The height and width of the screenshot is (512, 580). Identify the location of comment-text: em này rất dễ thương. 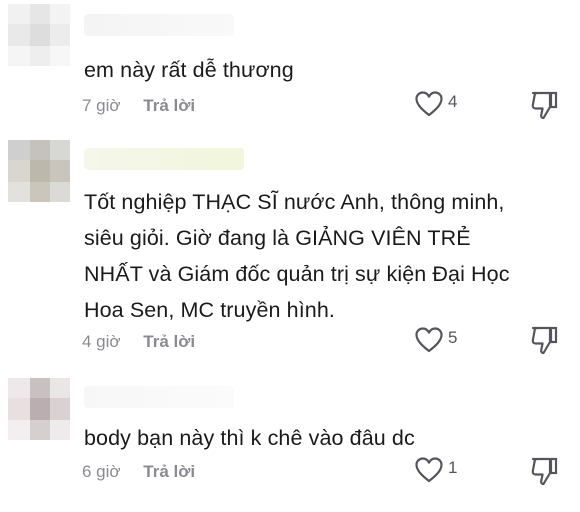
(189, 70).